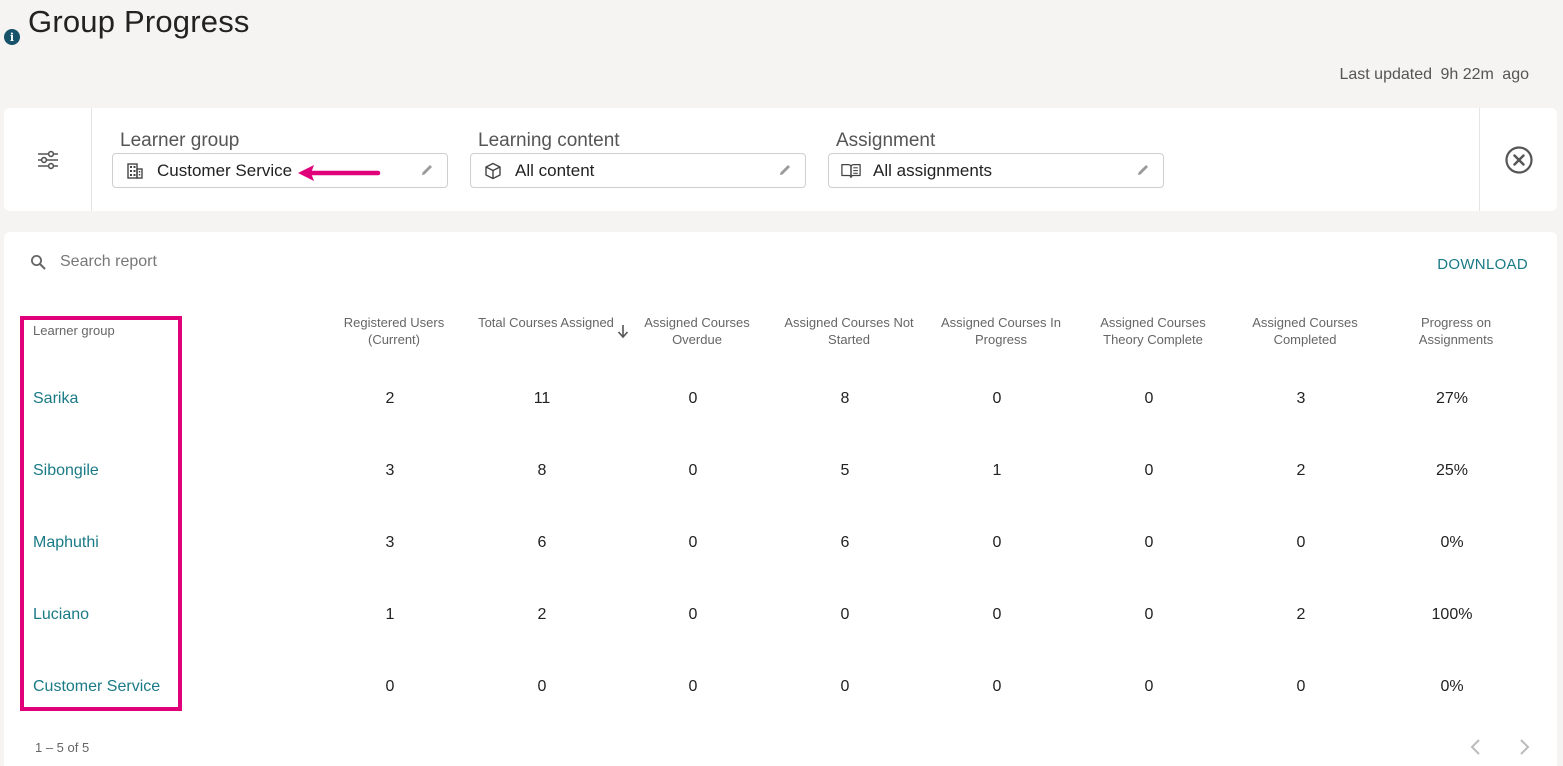 The height and width of the screenshot is (766, 1563). I want to click on annotation-highlight-box, so click(101, 513).